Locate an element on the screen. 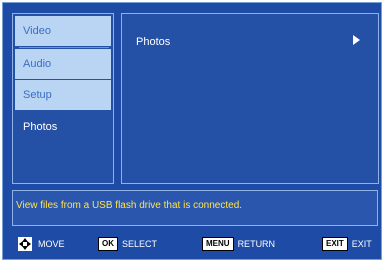  sidebar-item-label: Photos is located at coordinates (40, 127).